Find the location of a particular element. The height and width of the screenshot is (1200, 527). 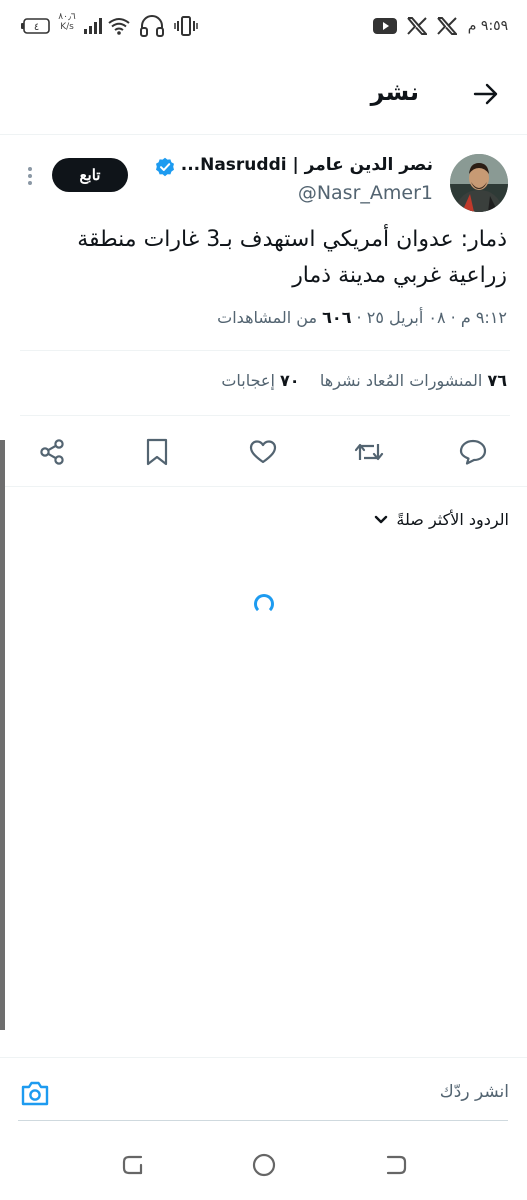

back-nav-button is located at coordinates (396, 1165).